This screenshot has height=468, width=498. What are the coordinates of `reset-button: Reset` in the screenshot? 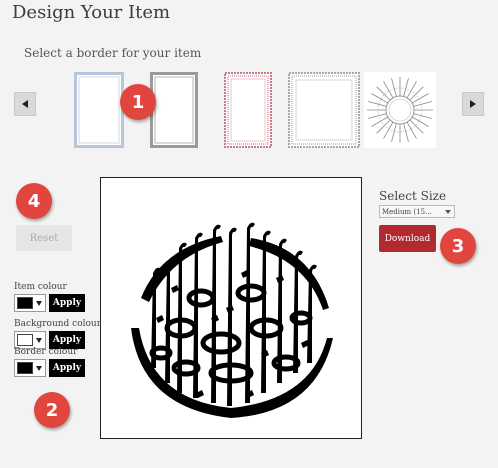 It's located at (44, 238).